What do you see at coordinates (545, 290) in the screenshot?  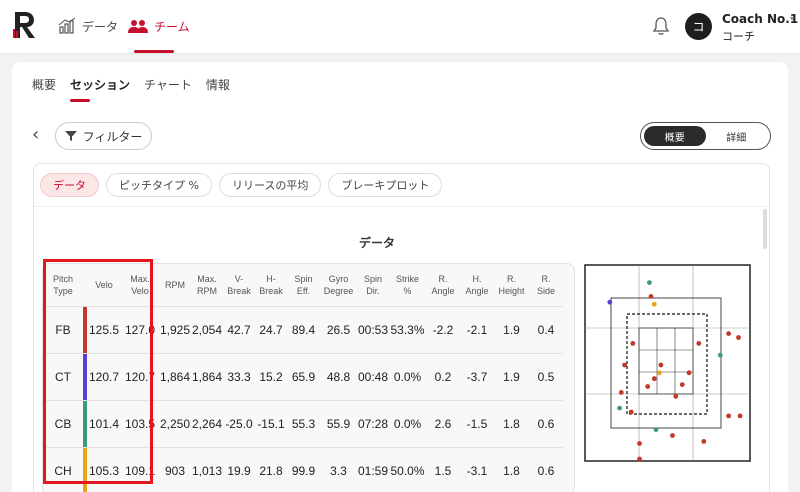 I see `header-text: Side` at bounding box center [545, 290].